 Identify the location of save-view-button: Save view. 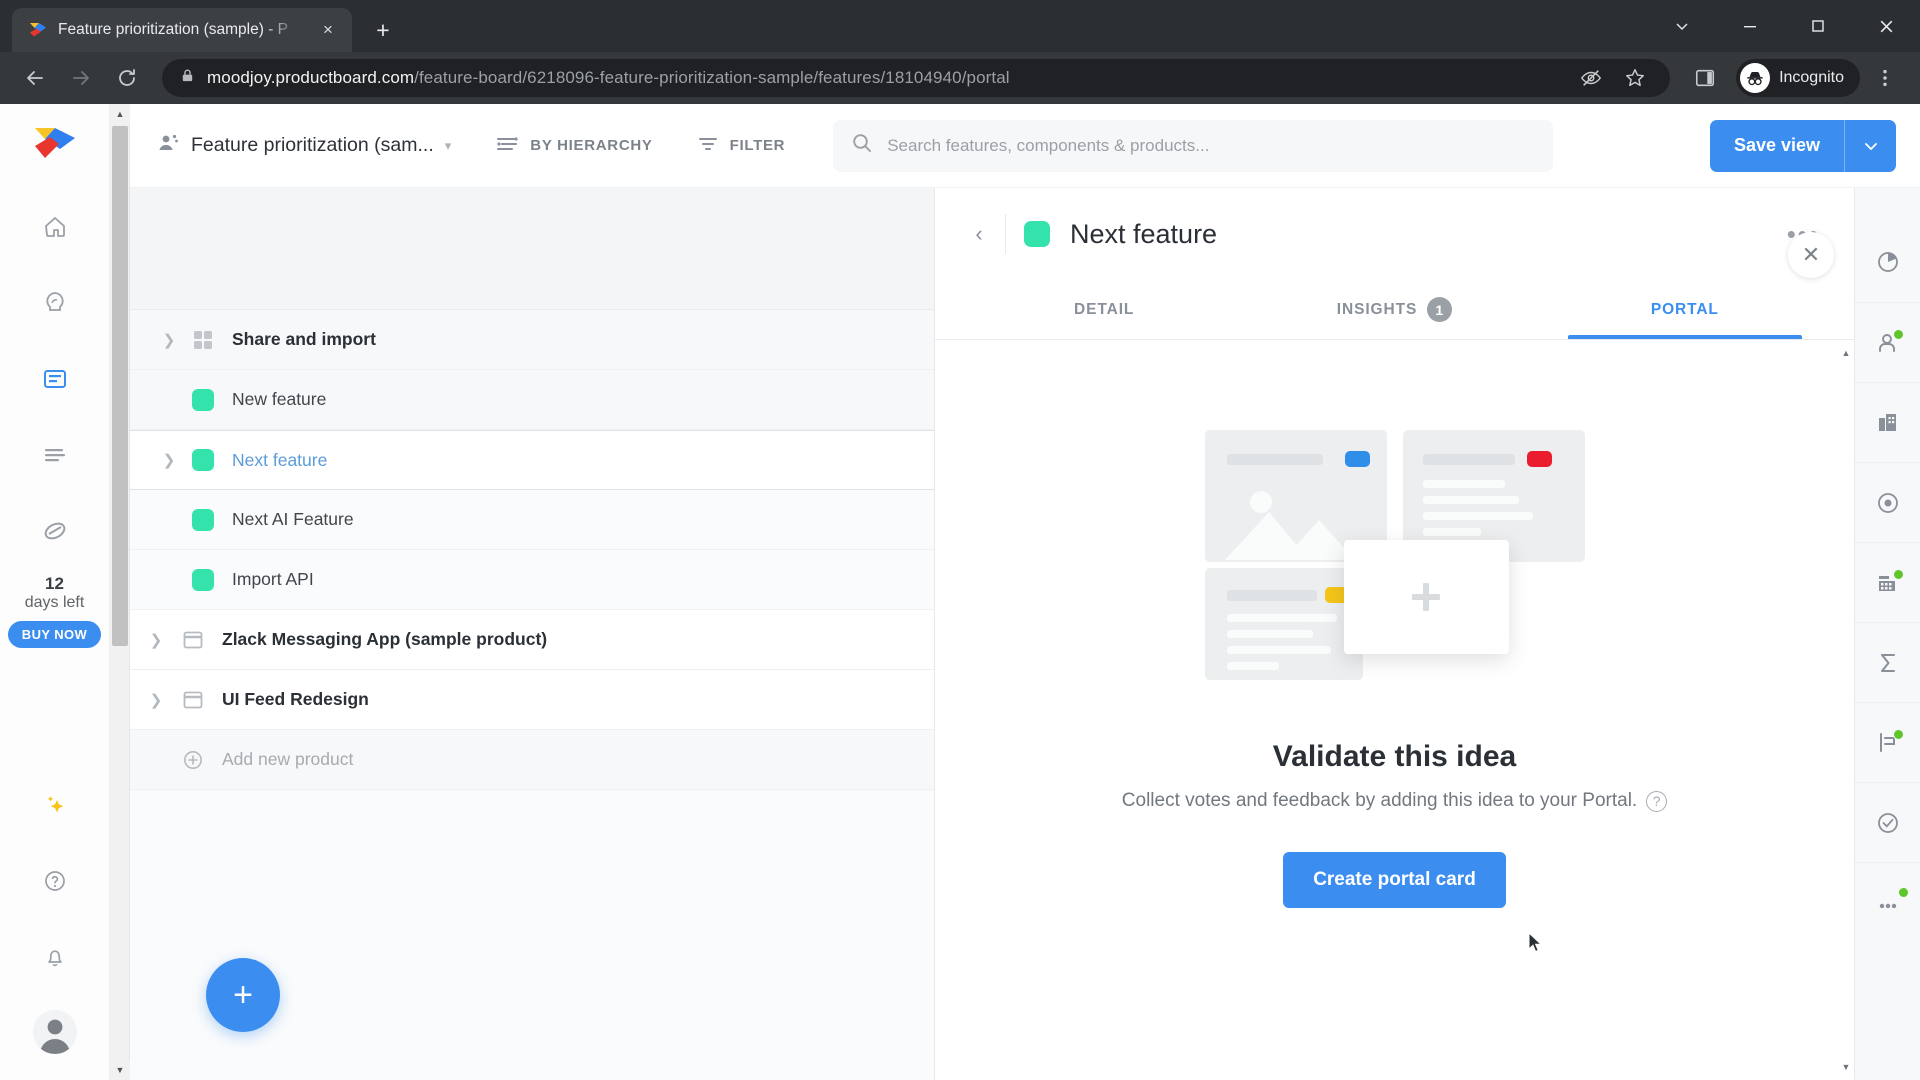
(1802, 145).